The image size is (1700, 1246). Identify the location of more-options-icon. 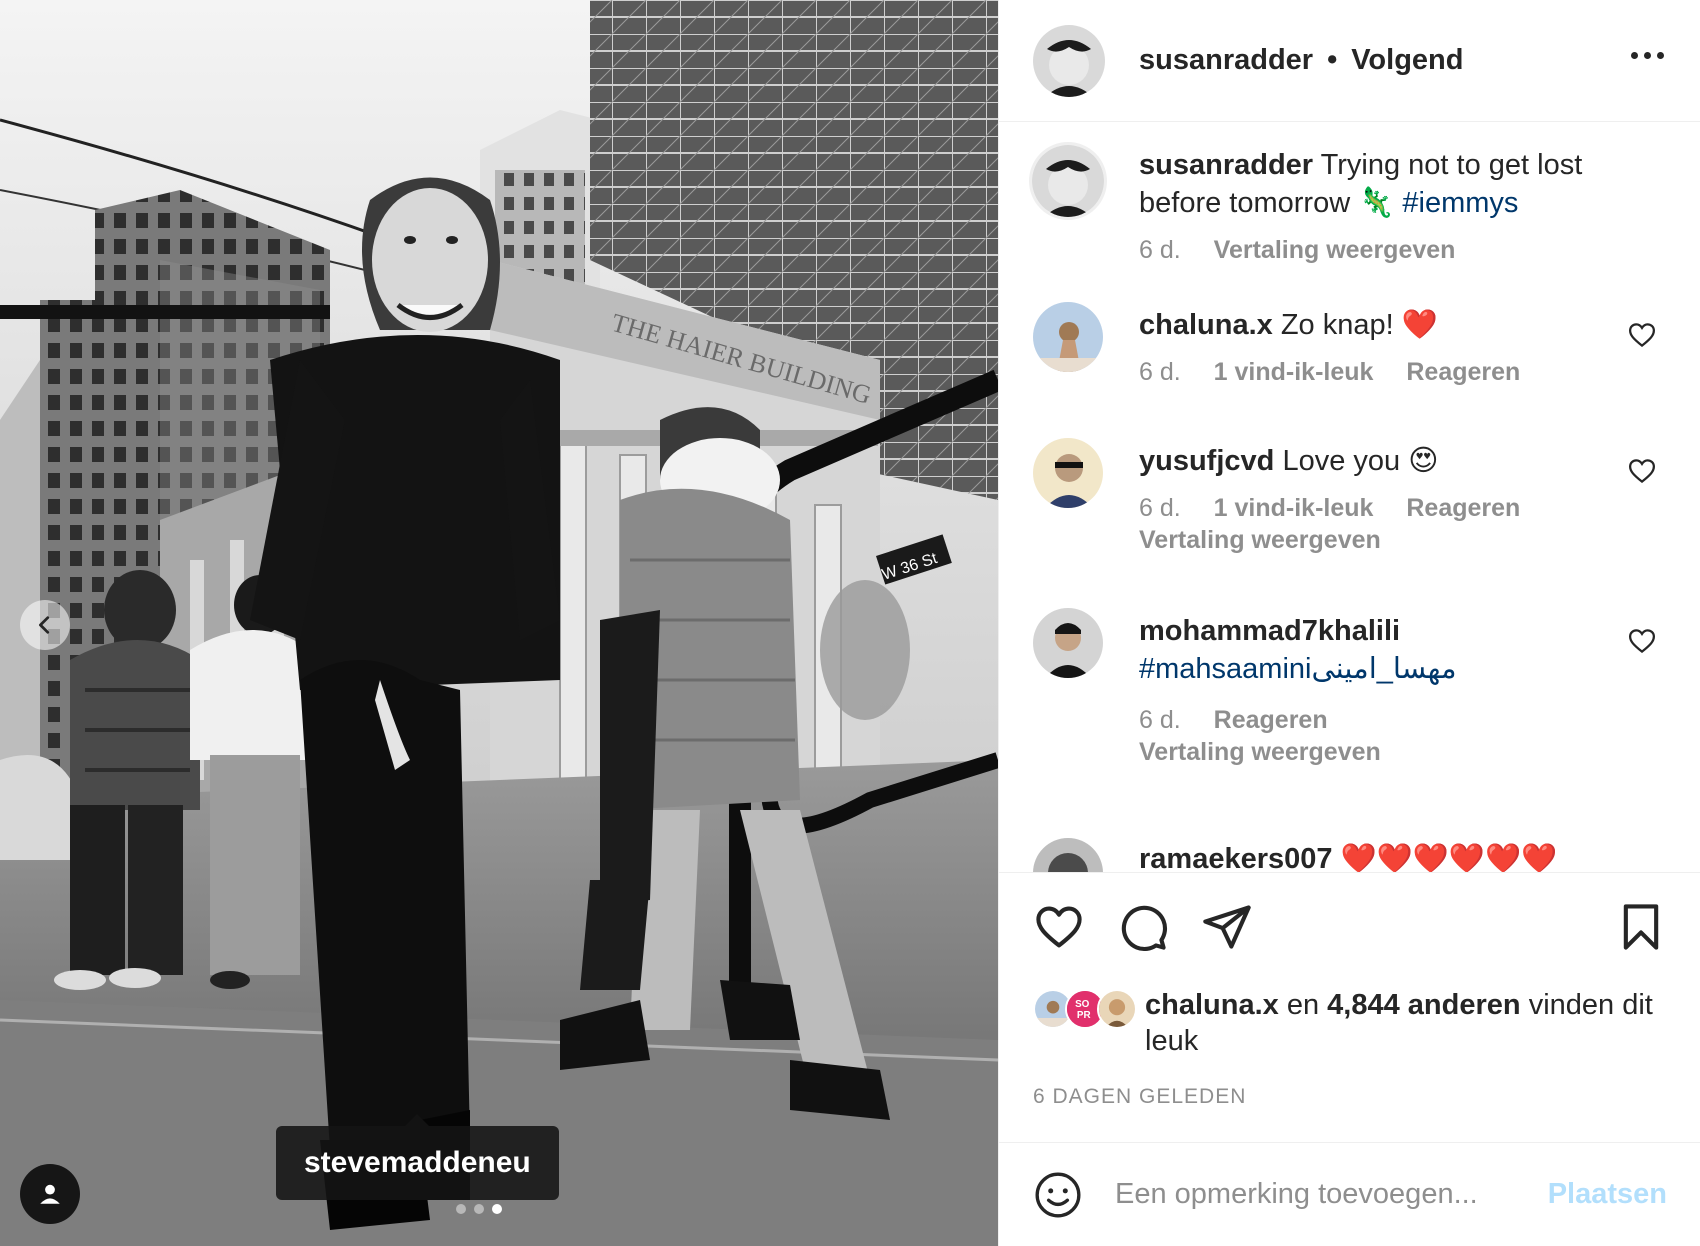
(1647, 55).